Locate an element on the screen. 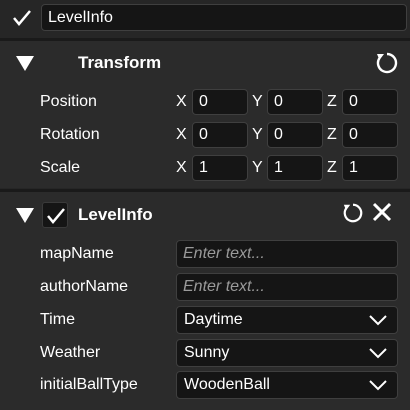 This screenshot has height=410, width=410. scale-x-label: X is located at coordinates (181, 167).